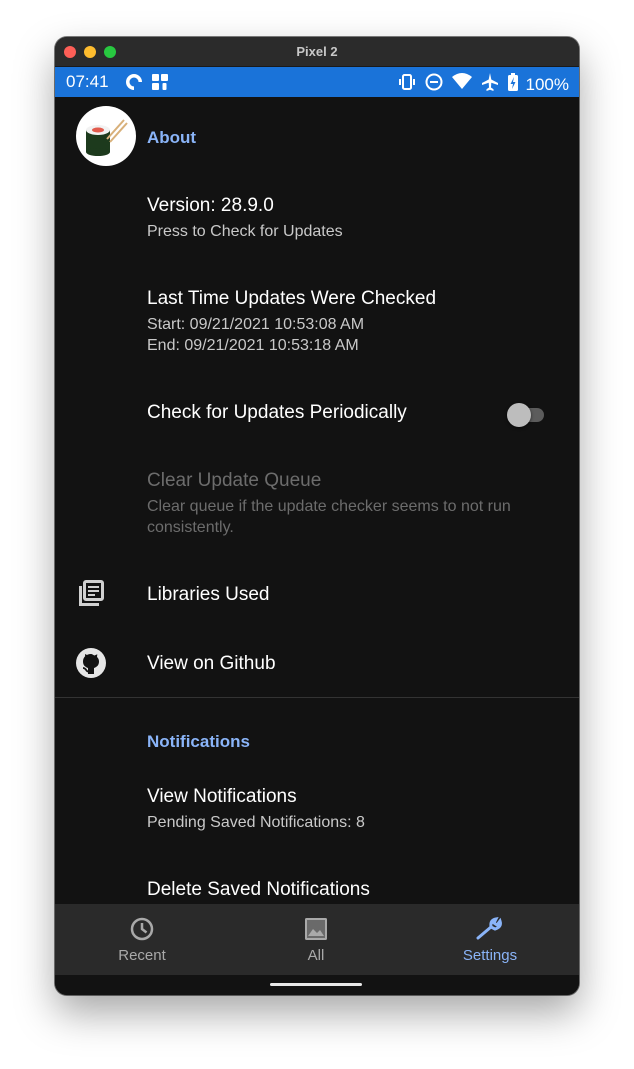 The width and height of the screenshot is (634, 1069). What do you see at coordinates (292, 298) in the screenshot?
I see `last-check-title: Last Time Updates Were Checked` at bounding box center [292, 298].